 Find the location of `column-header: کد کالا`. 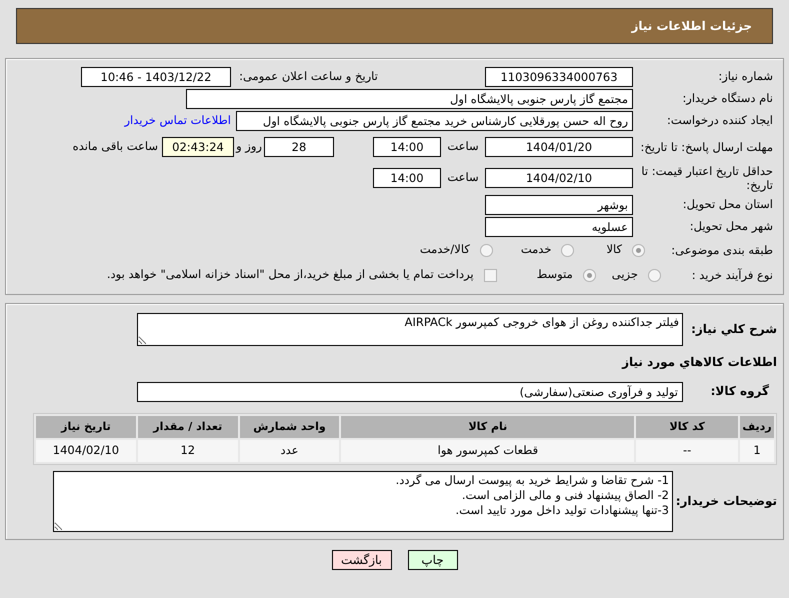

column-header: کد کالا is located at coordinates (687, 427).